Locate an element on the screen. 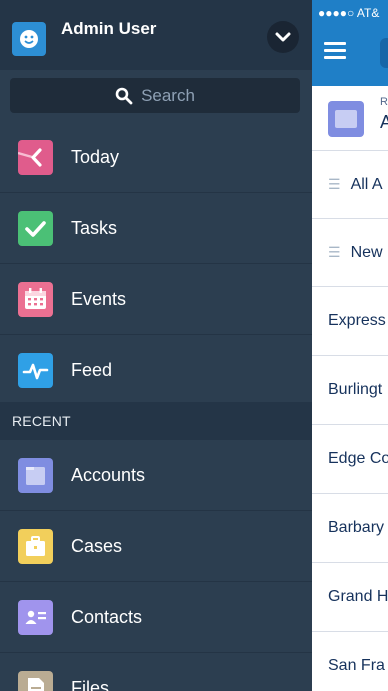 The width and height of the screenshot is (388, 691). list-item-label: San Fra is located at coordinates (356, 665).